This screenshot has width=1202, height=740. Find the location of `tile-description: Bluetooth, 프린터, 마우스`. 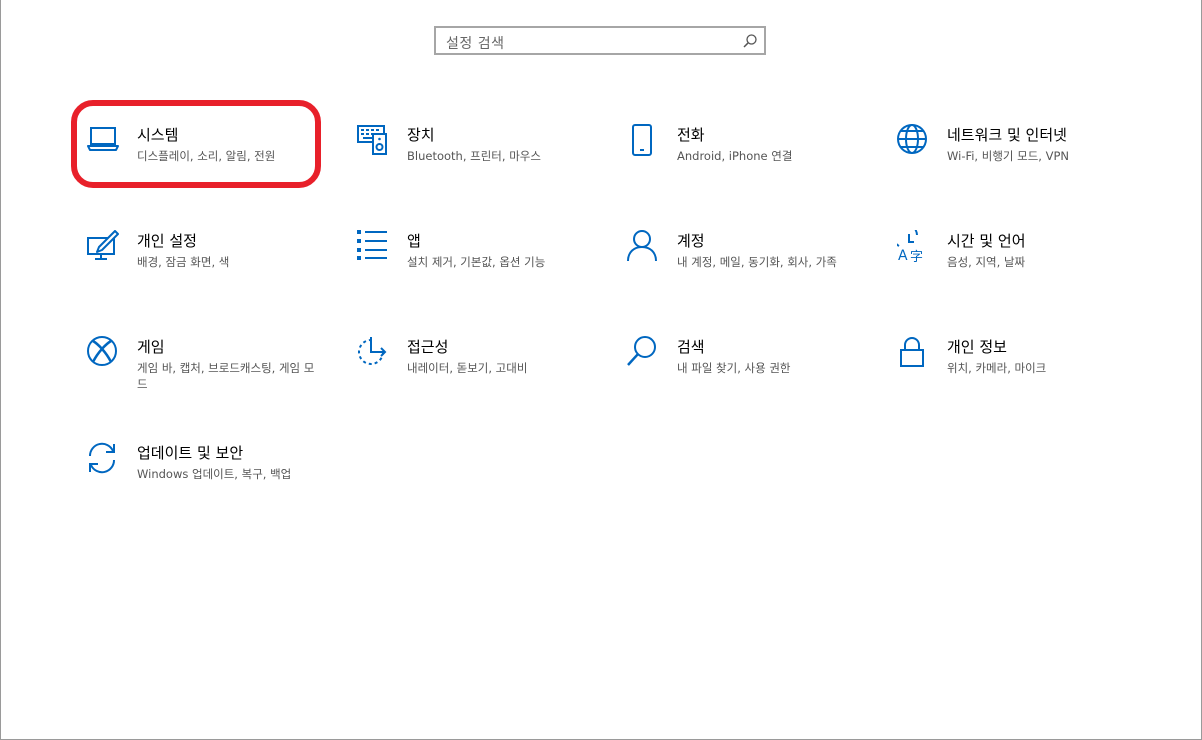

tile-description: Bluetooth, 프린터, 마우스 is located at coordinates (474, 156).